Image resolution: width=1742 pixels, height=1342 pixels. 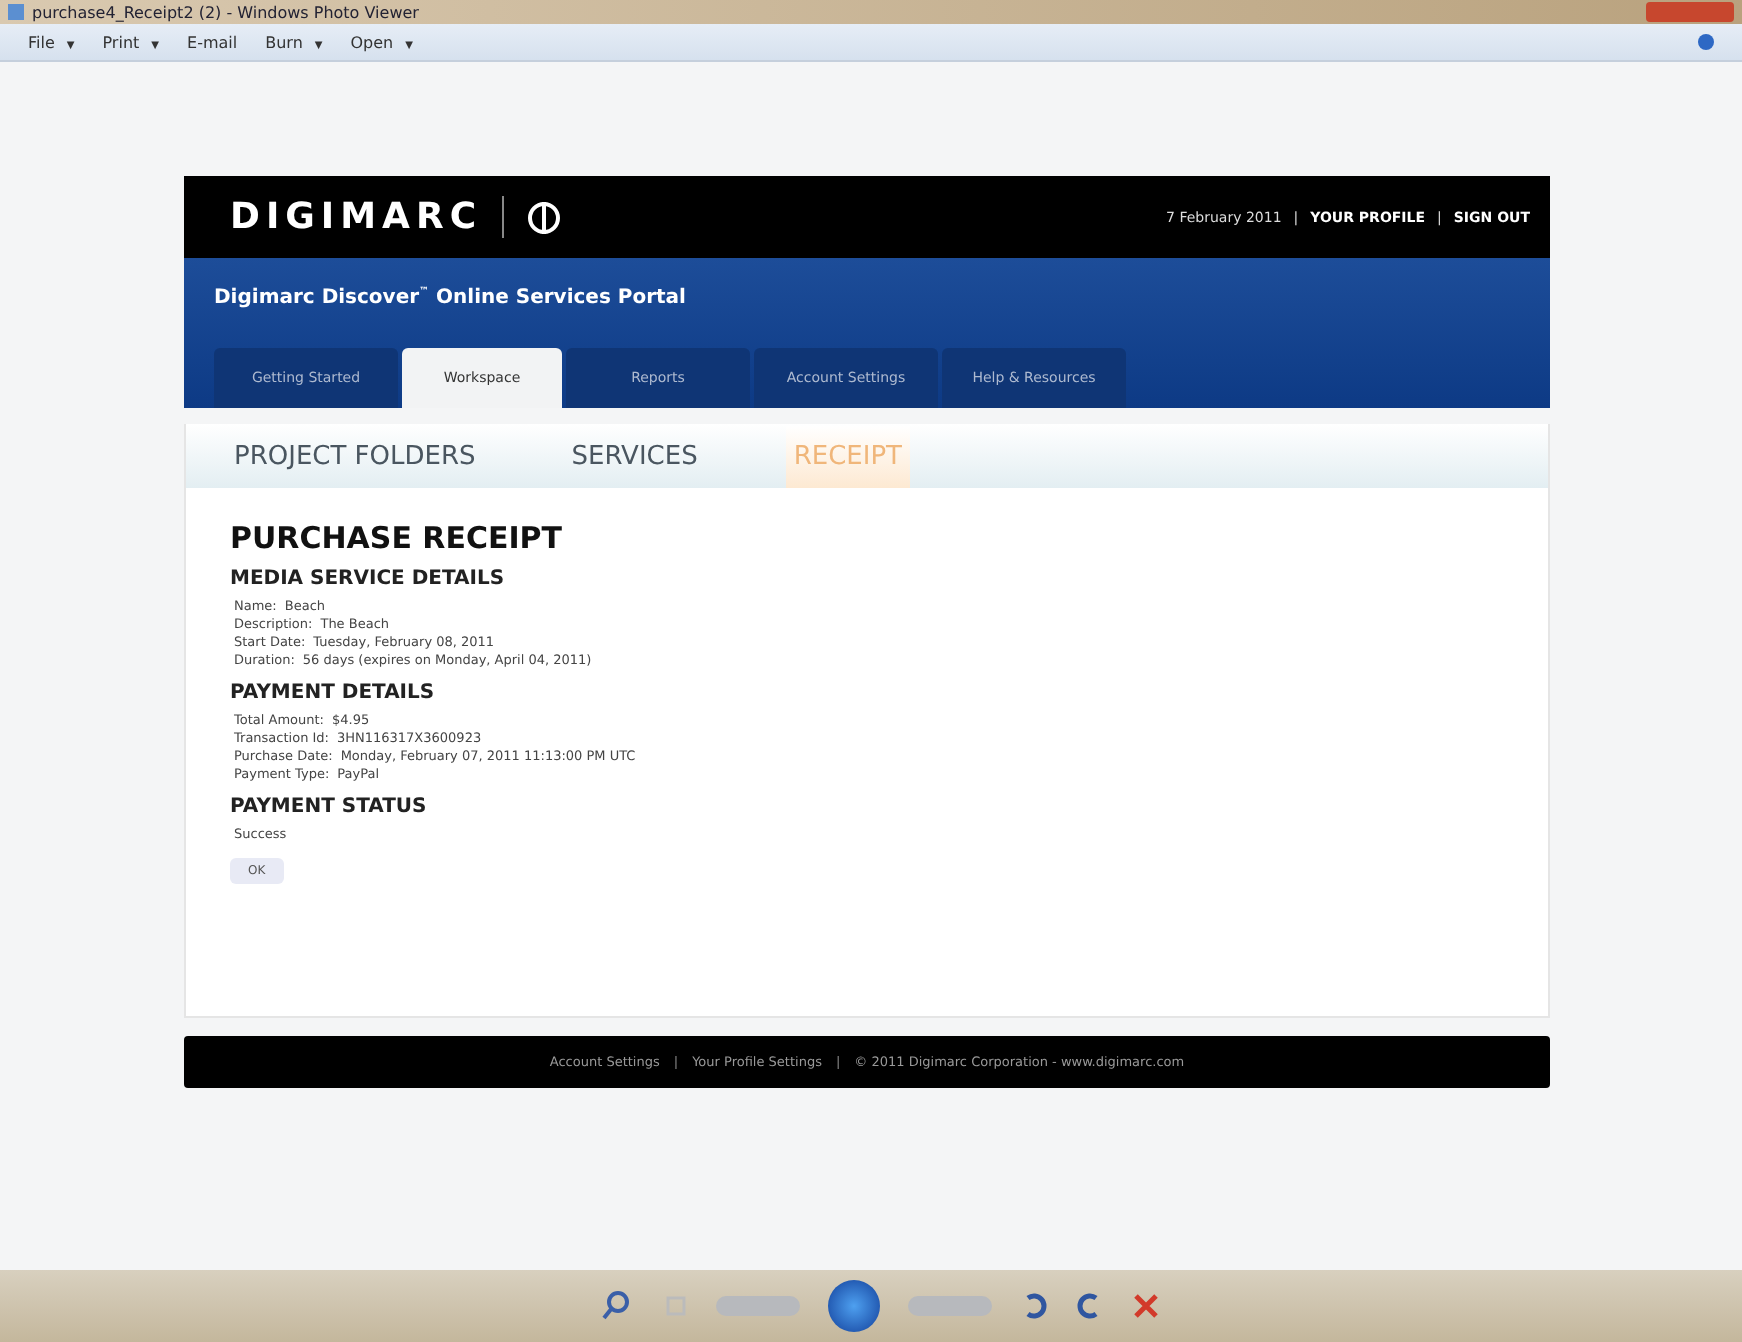 I want to click on section-heading: PAYMENT DETAILS, so click(x=333, y=693).